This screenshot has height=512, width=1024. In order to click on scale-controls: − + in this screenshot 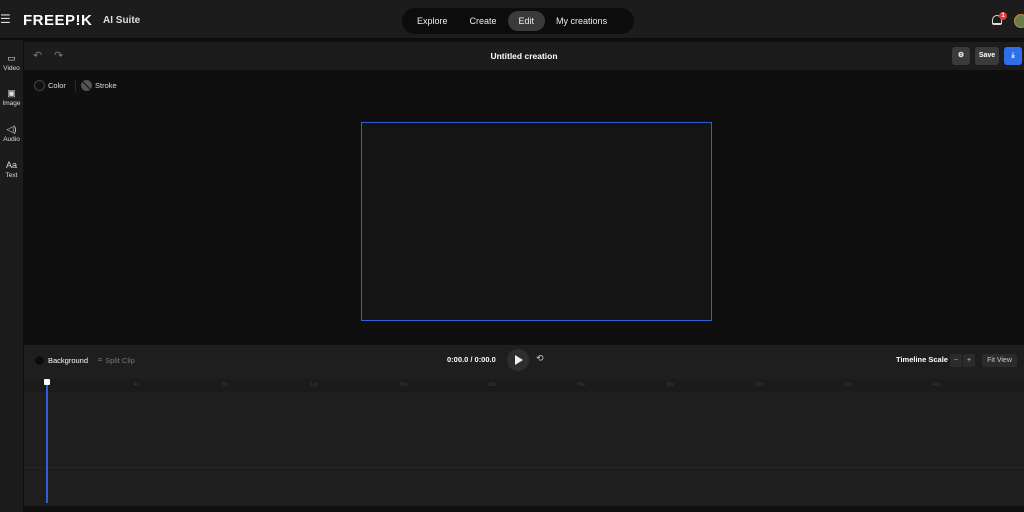, I will do `click(962, 360)`.